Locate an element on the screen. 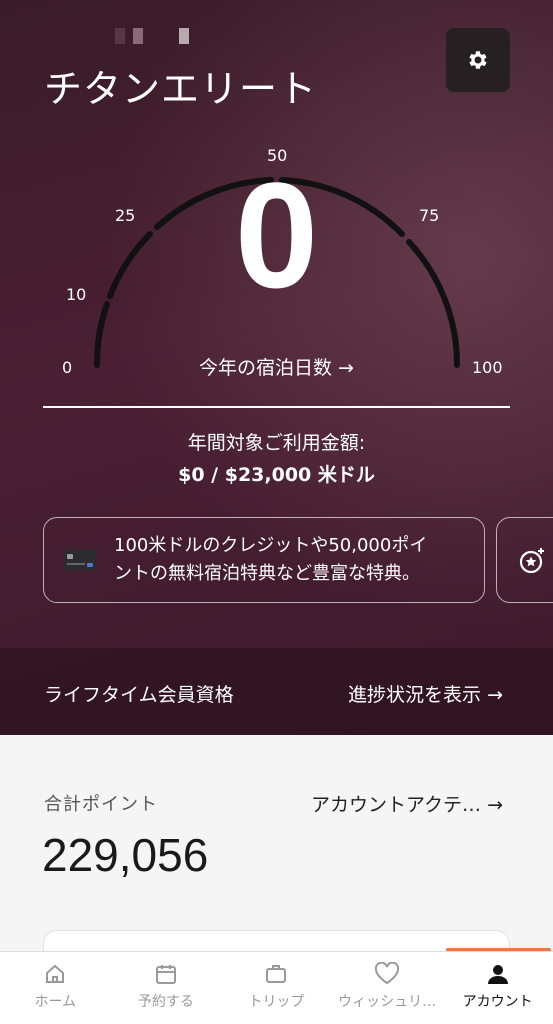 This screenshot has height=1024, width=553. tab-account: アカウント is located at coordinates (497, 988).